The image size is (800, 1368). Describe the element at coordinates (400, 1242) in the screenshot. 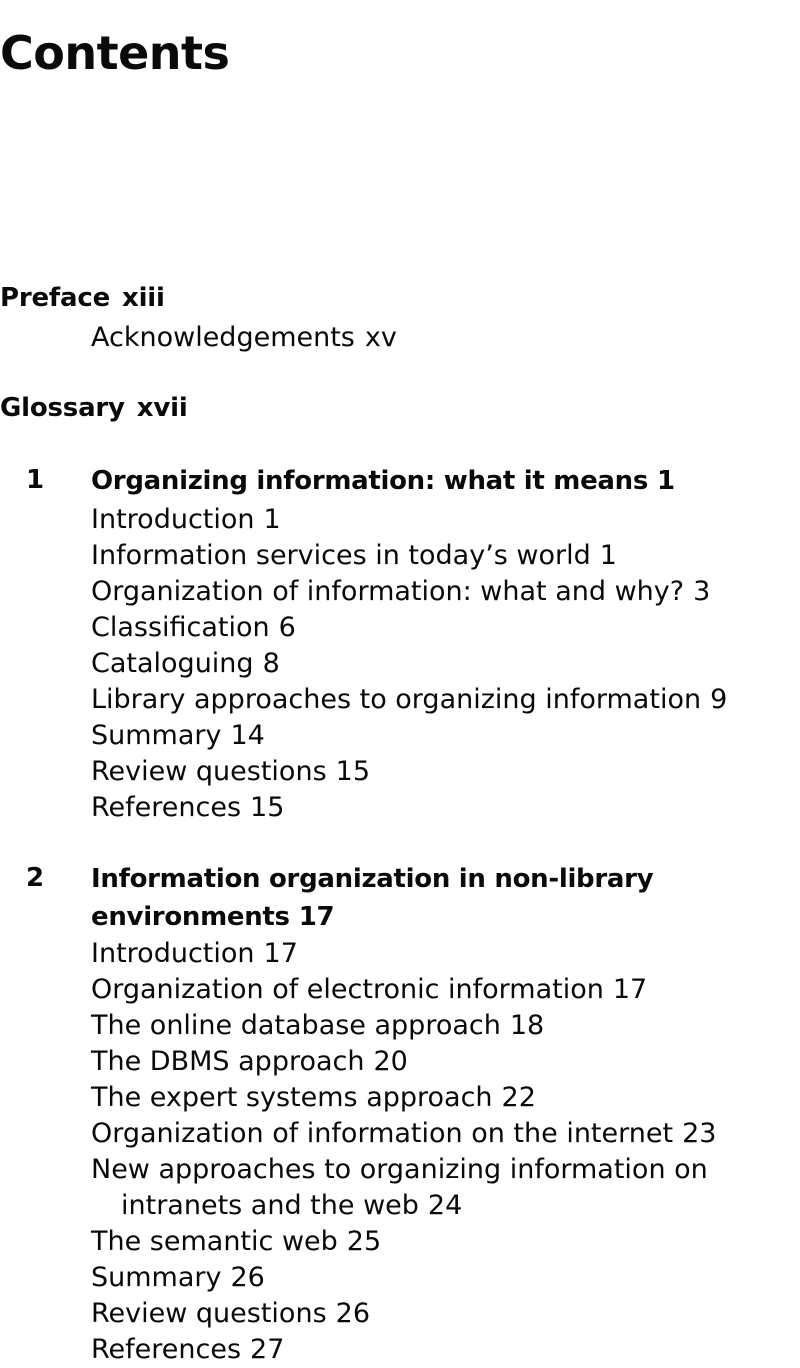

I see `toc-section: The semantic web 25` at that location.